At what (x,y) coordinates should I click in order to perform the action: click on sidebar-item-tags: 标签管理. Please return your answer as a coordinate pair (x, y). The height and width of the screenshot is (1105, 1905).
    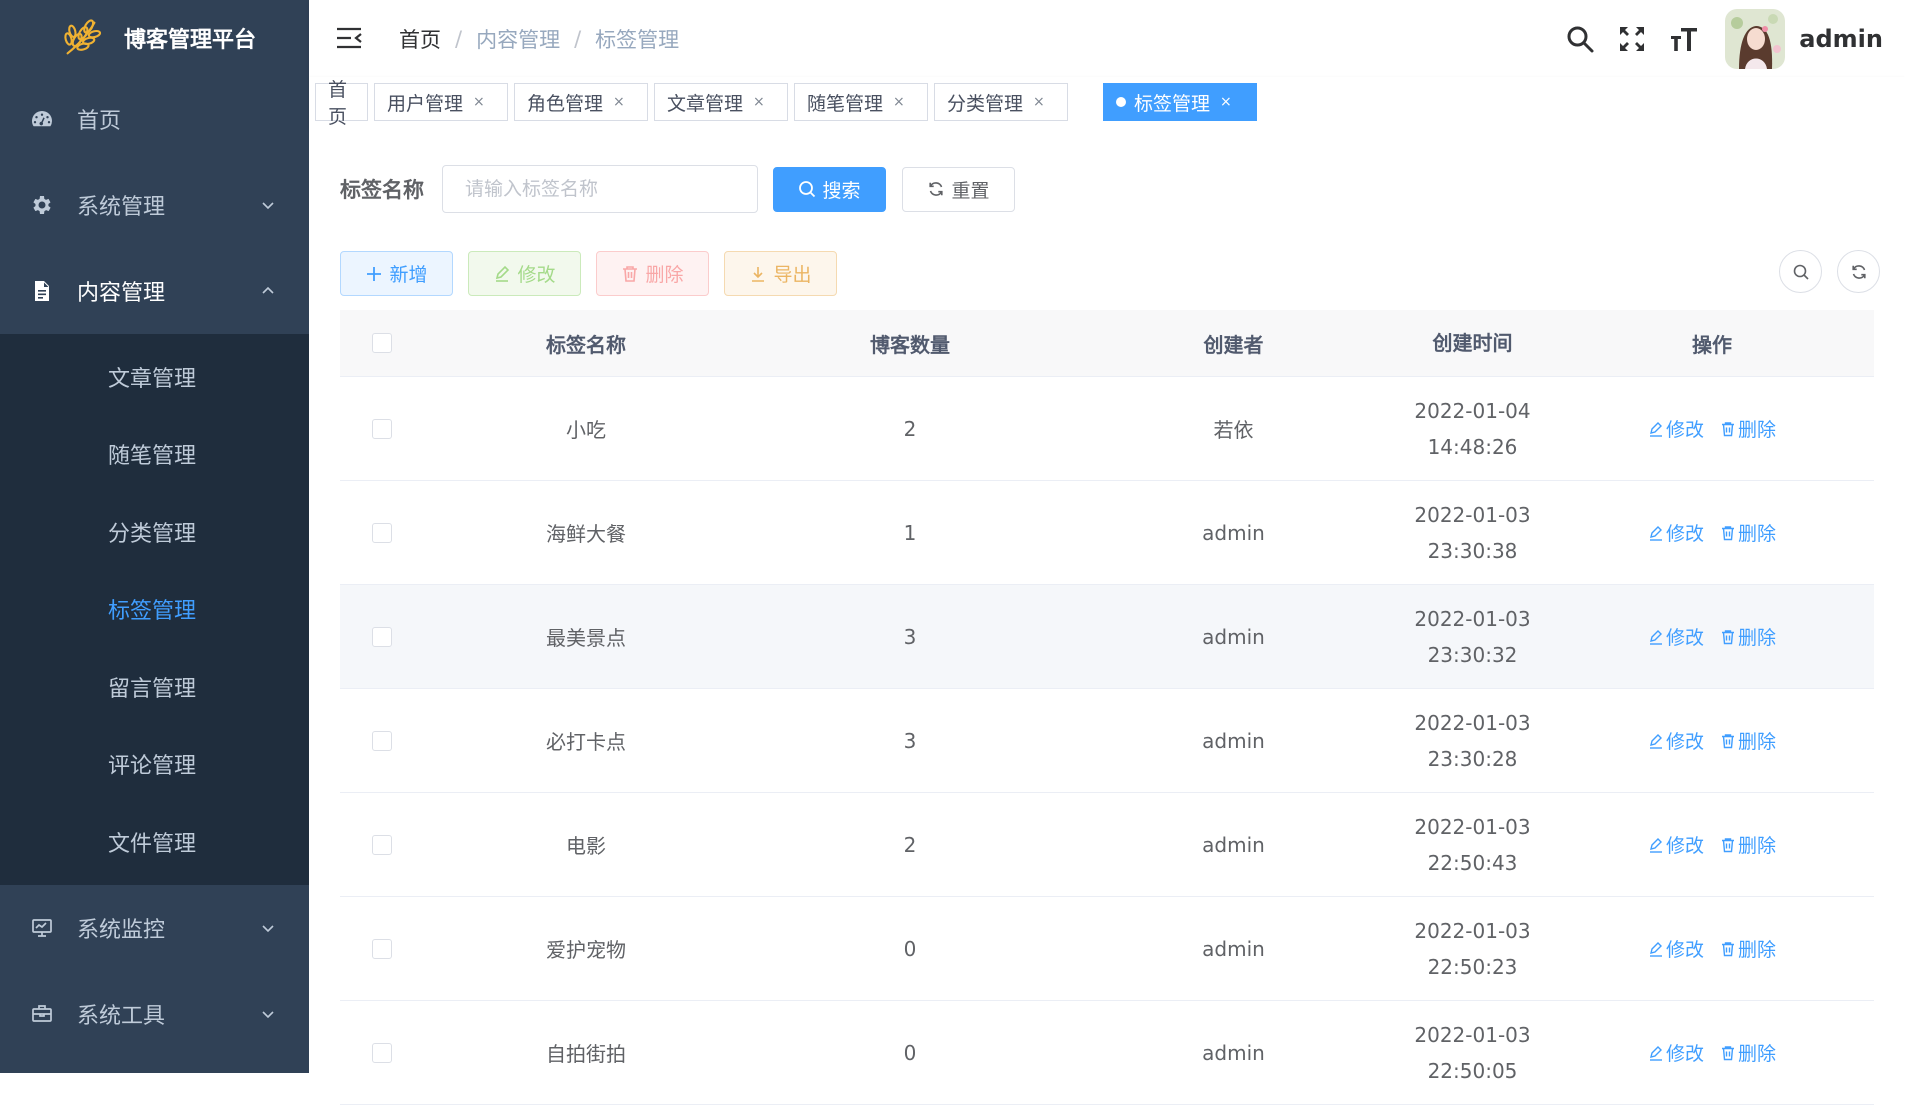
    Looking at the image, I should click on (154, 610).